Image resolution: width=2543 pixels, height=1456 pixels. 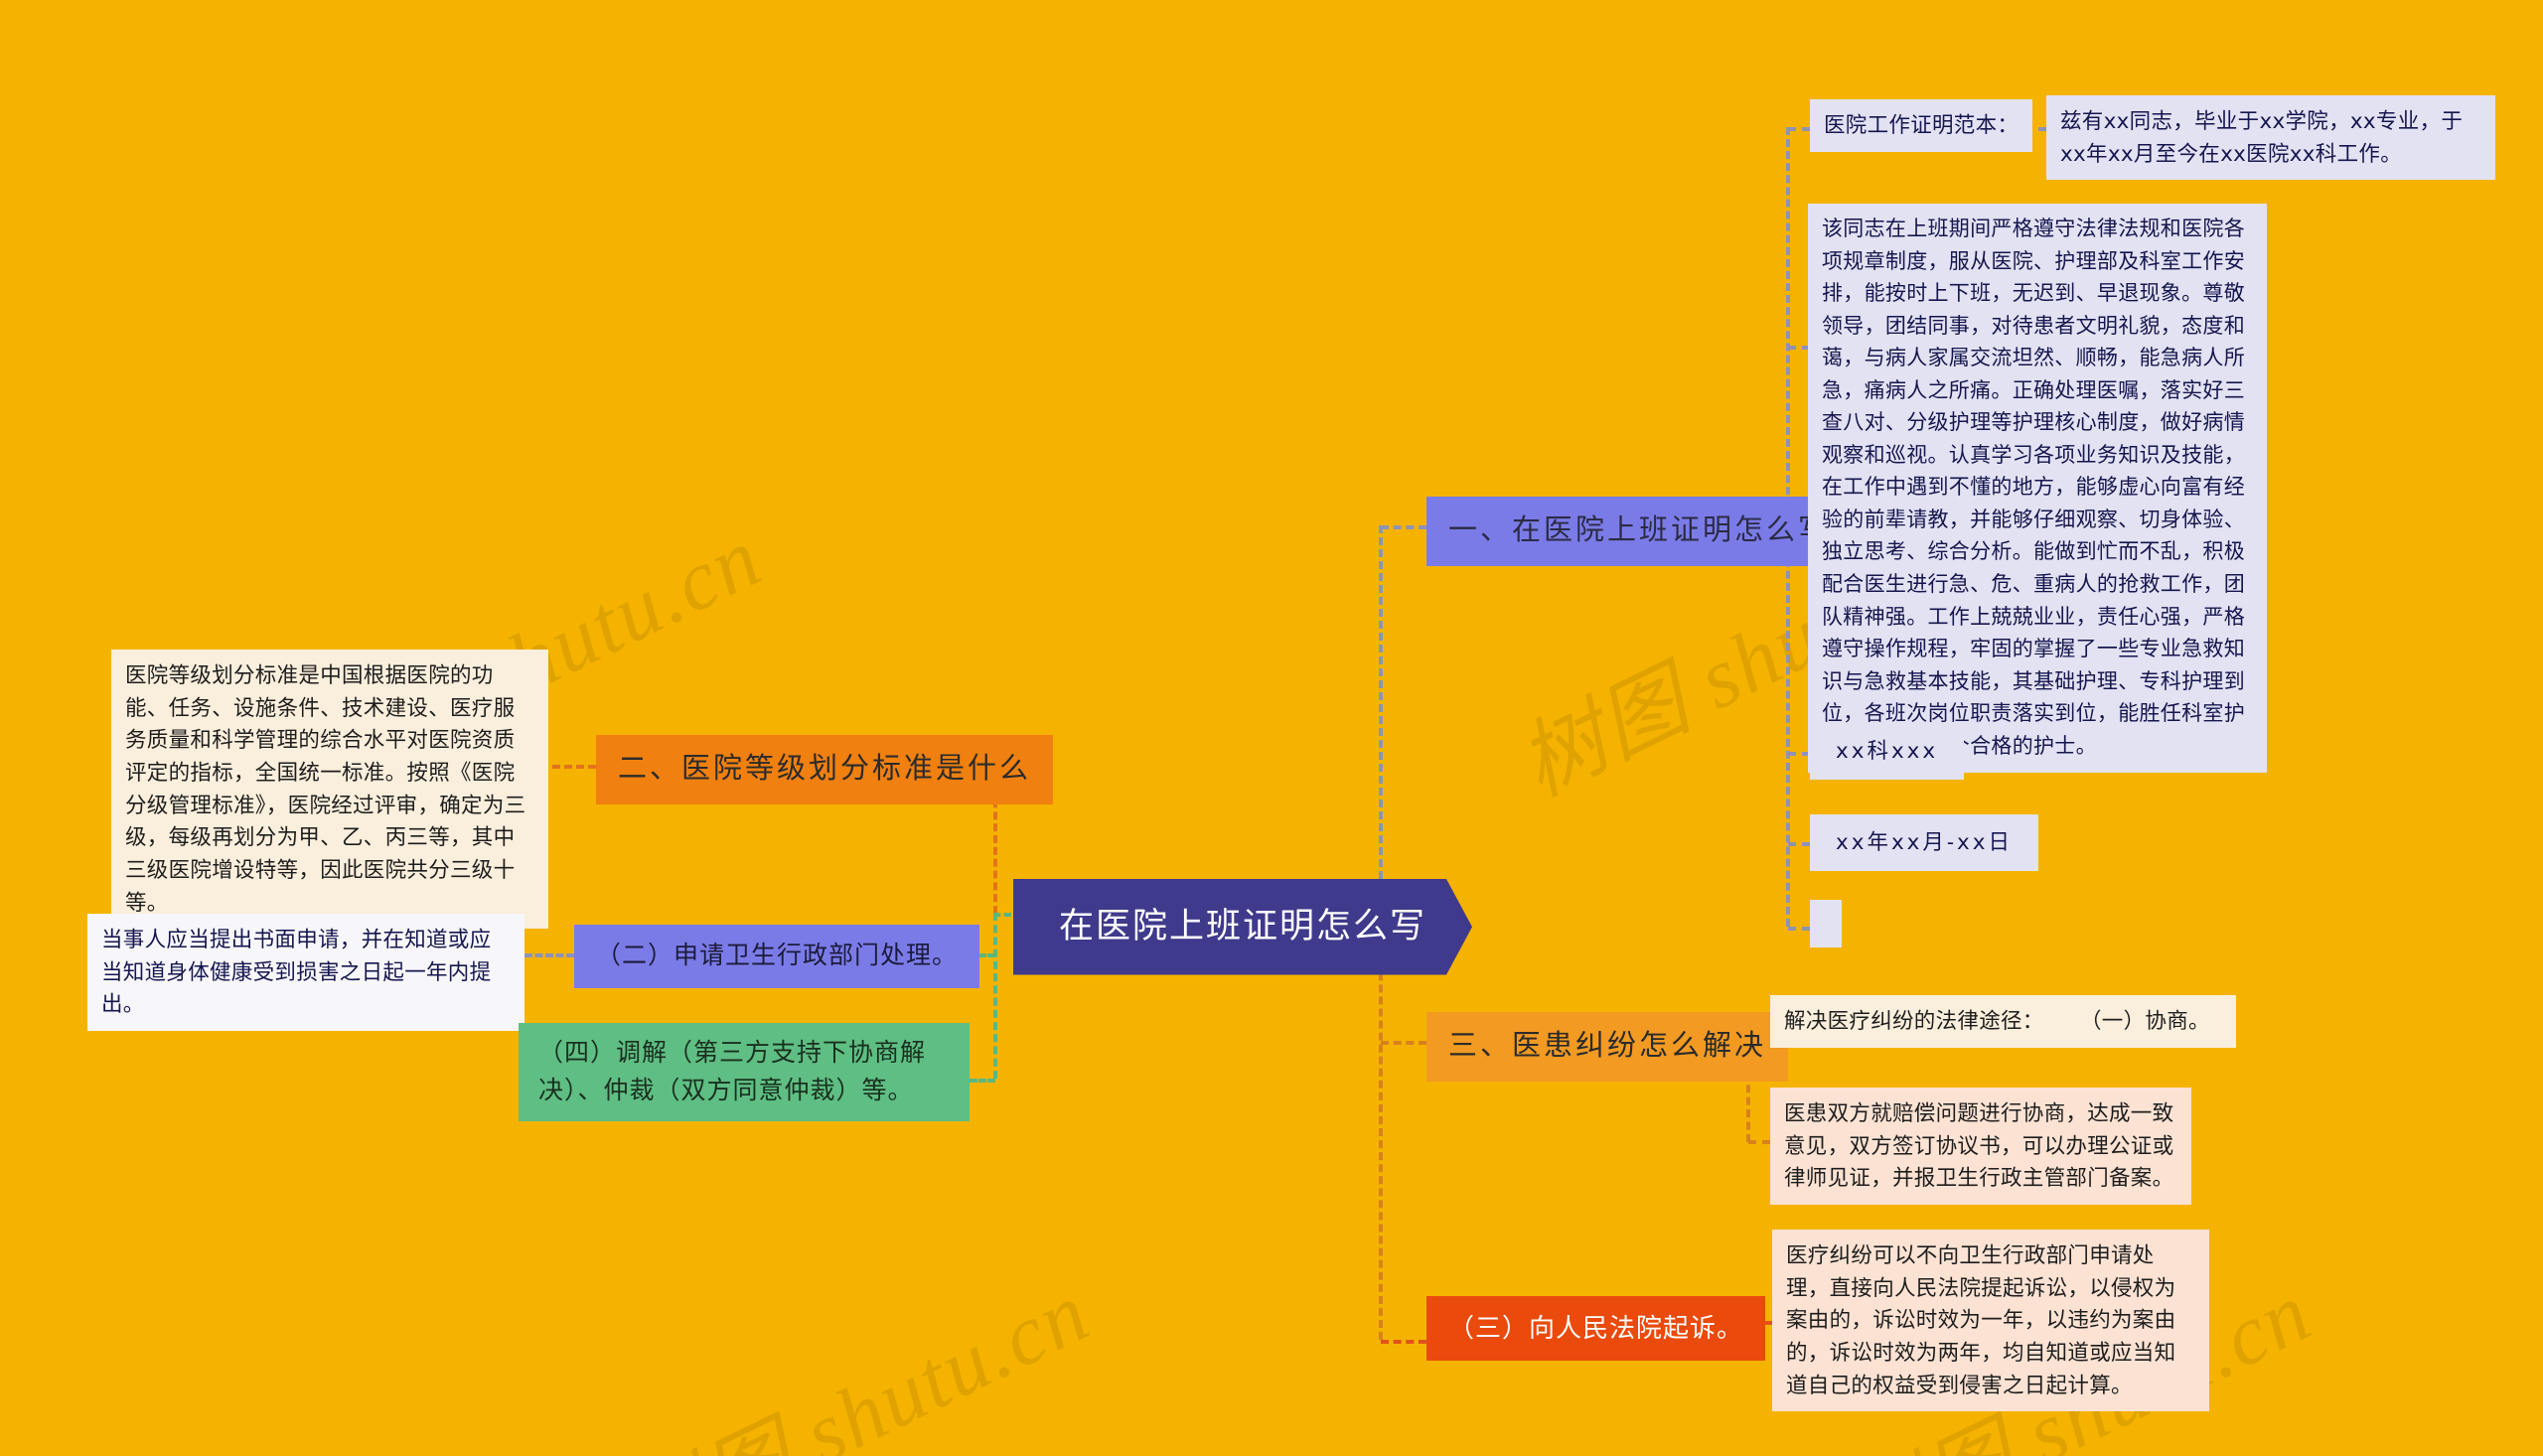 I want to click on connector-root-b1, so click(x=1403, y=527).